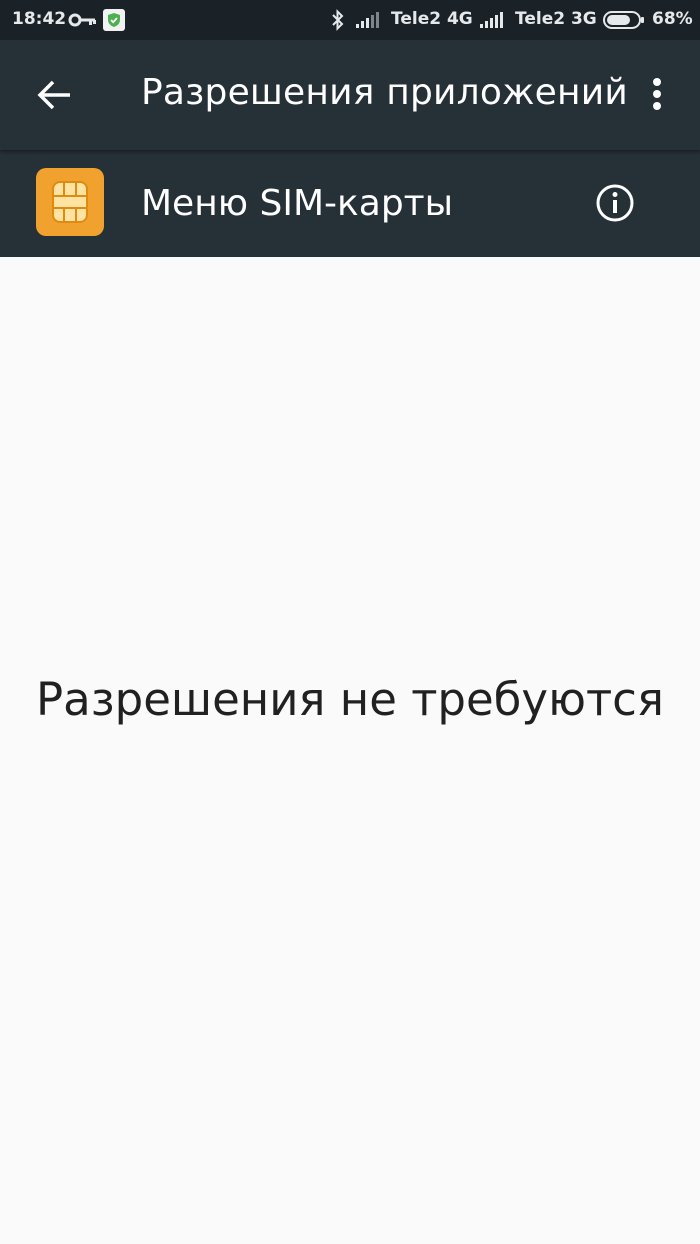  I want to click on empty-state-message: Разрешения не требуются, so click(350, 699).